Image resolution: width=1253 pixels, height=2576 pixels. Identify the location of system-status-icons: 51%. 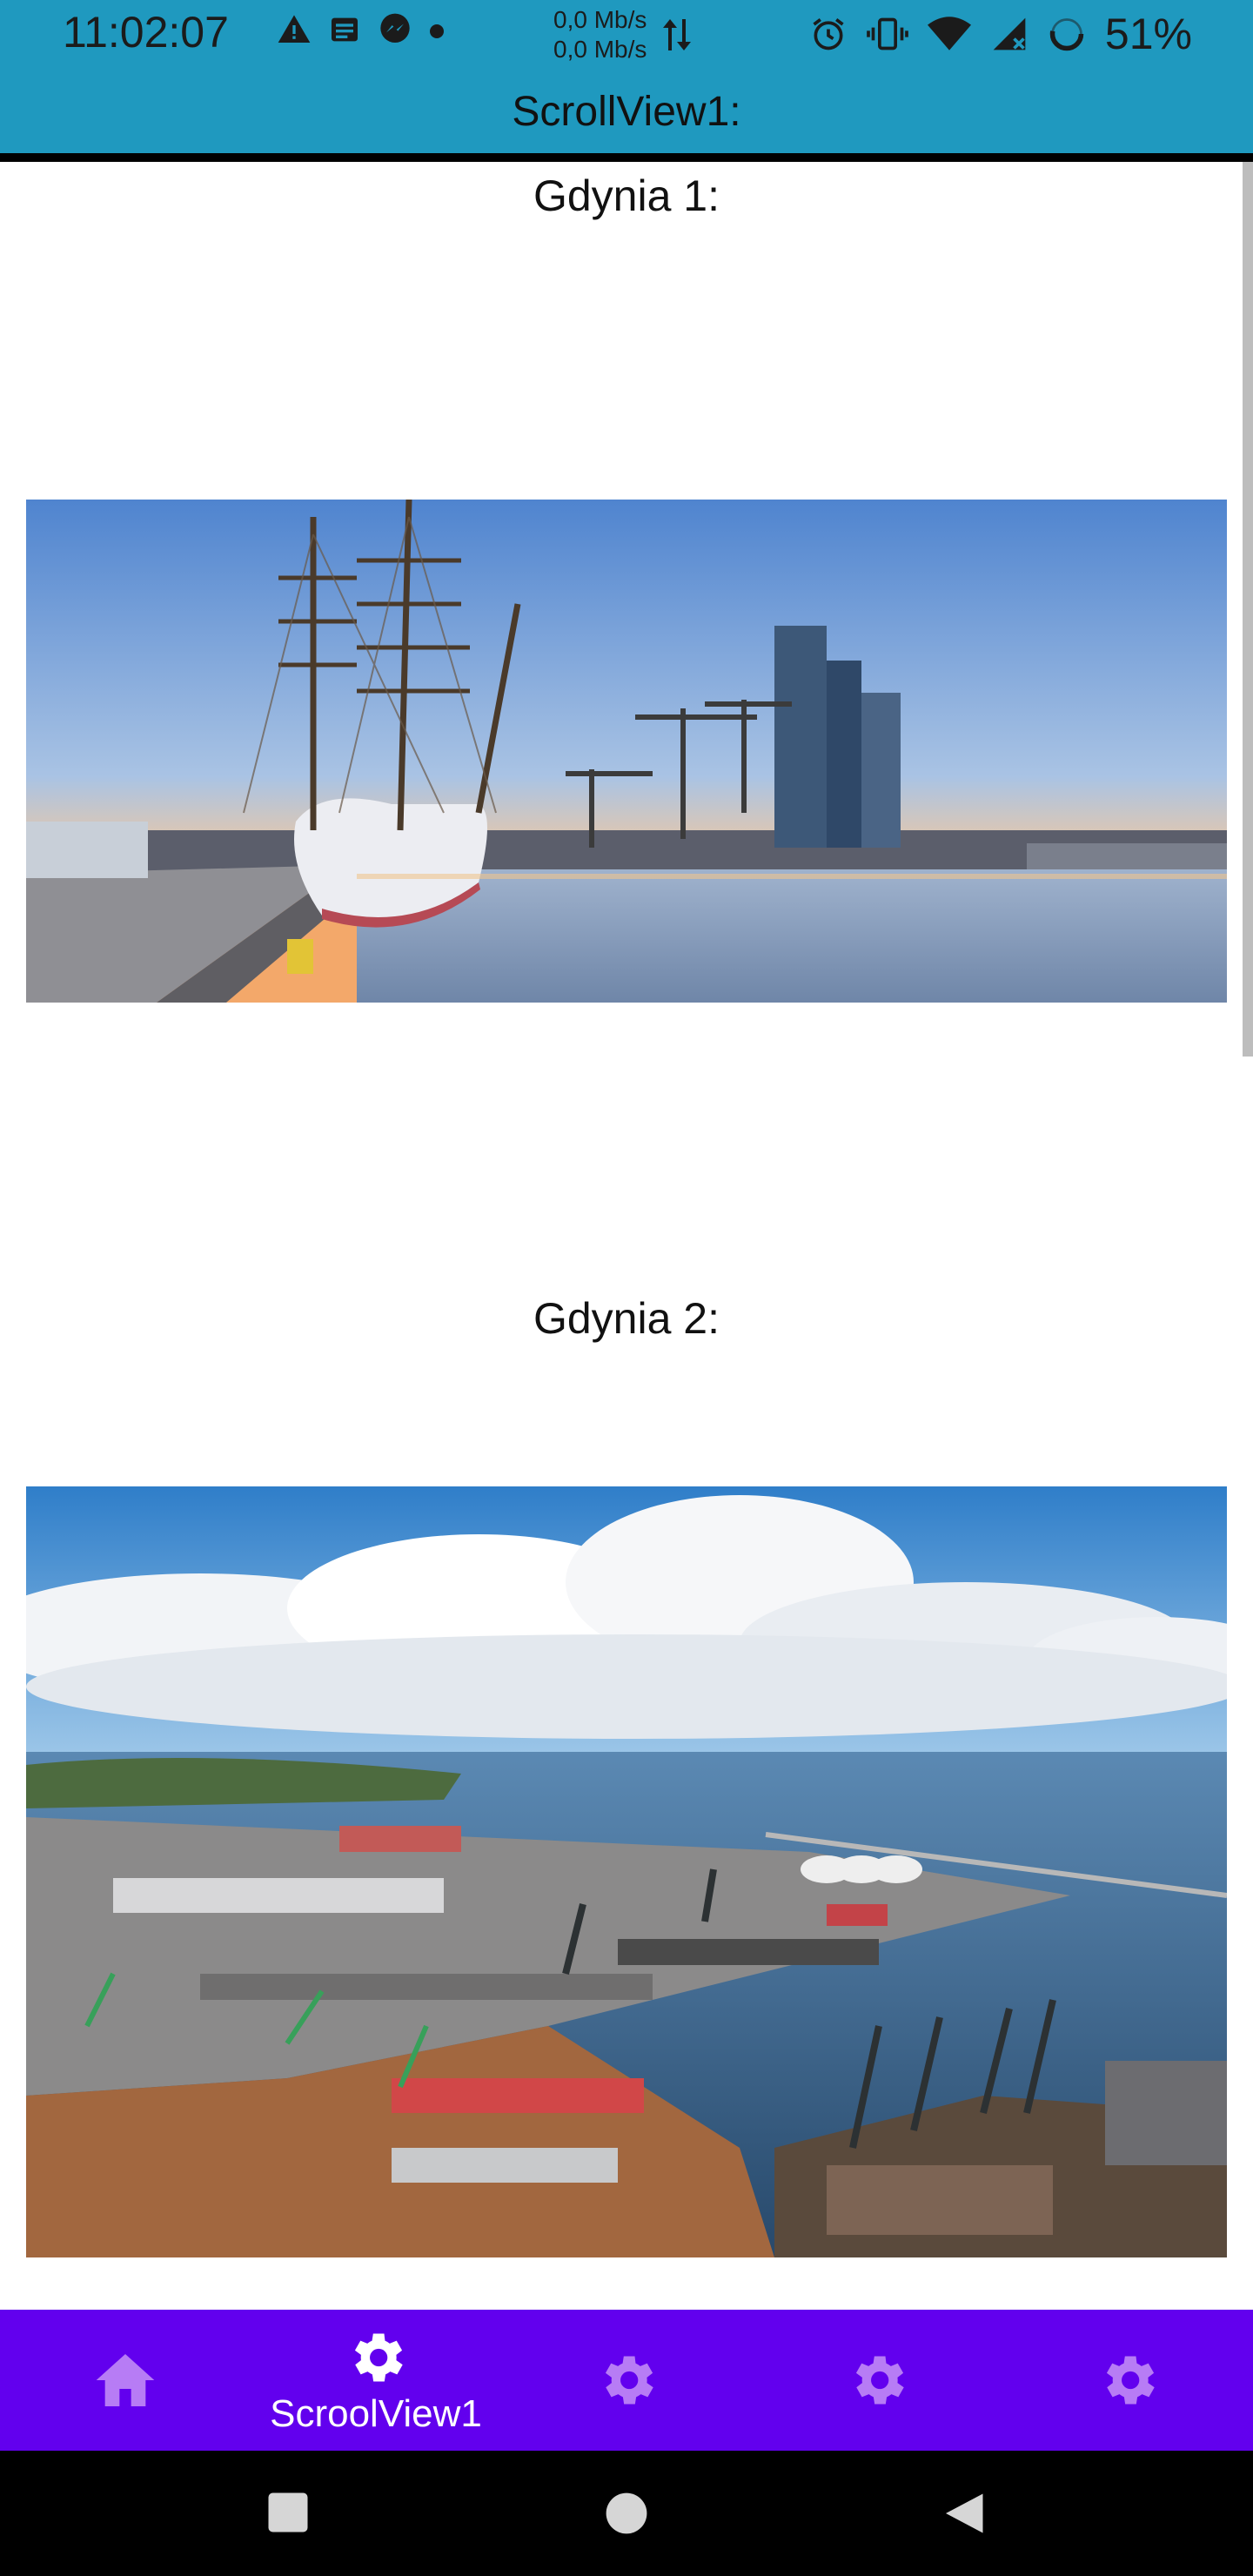
(1001, 34).